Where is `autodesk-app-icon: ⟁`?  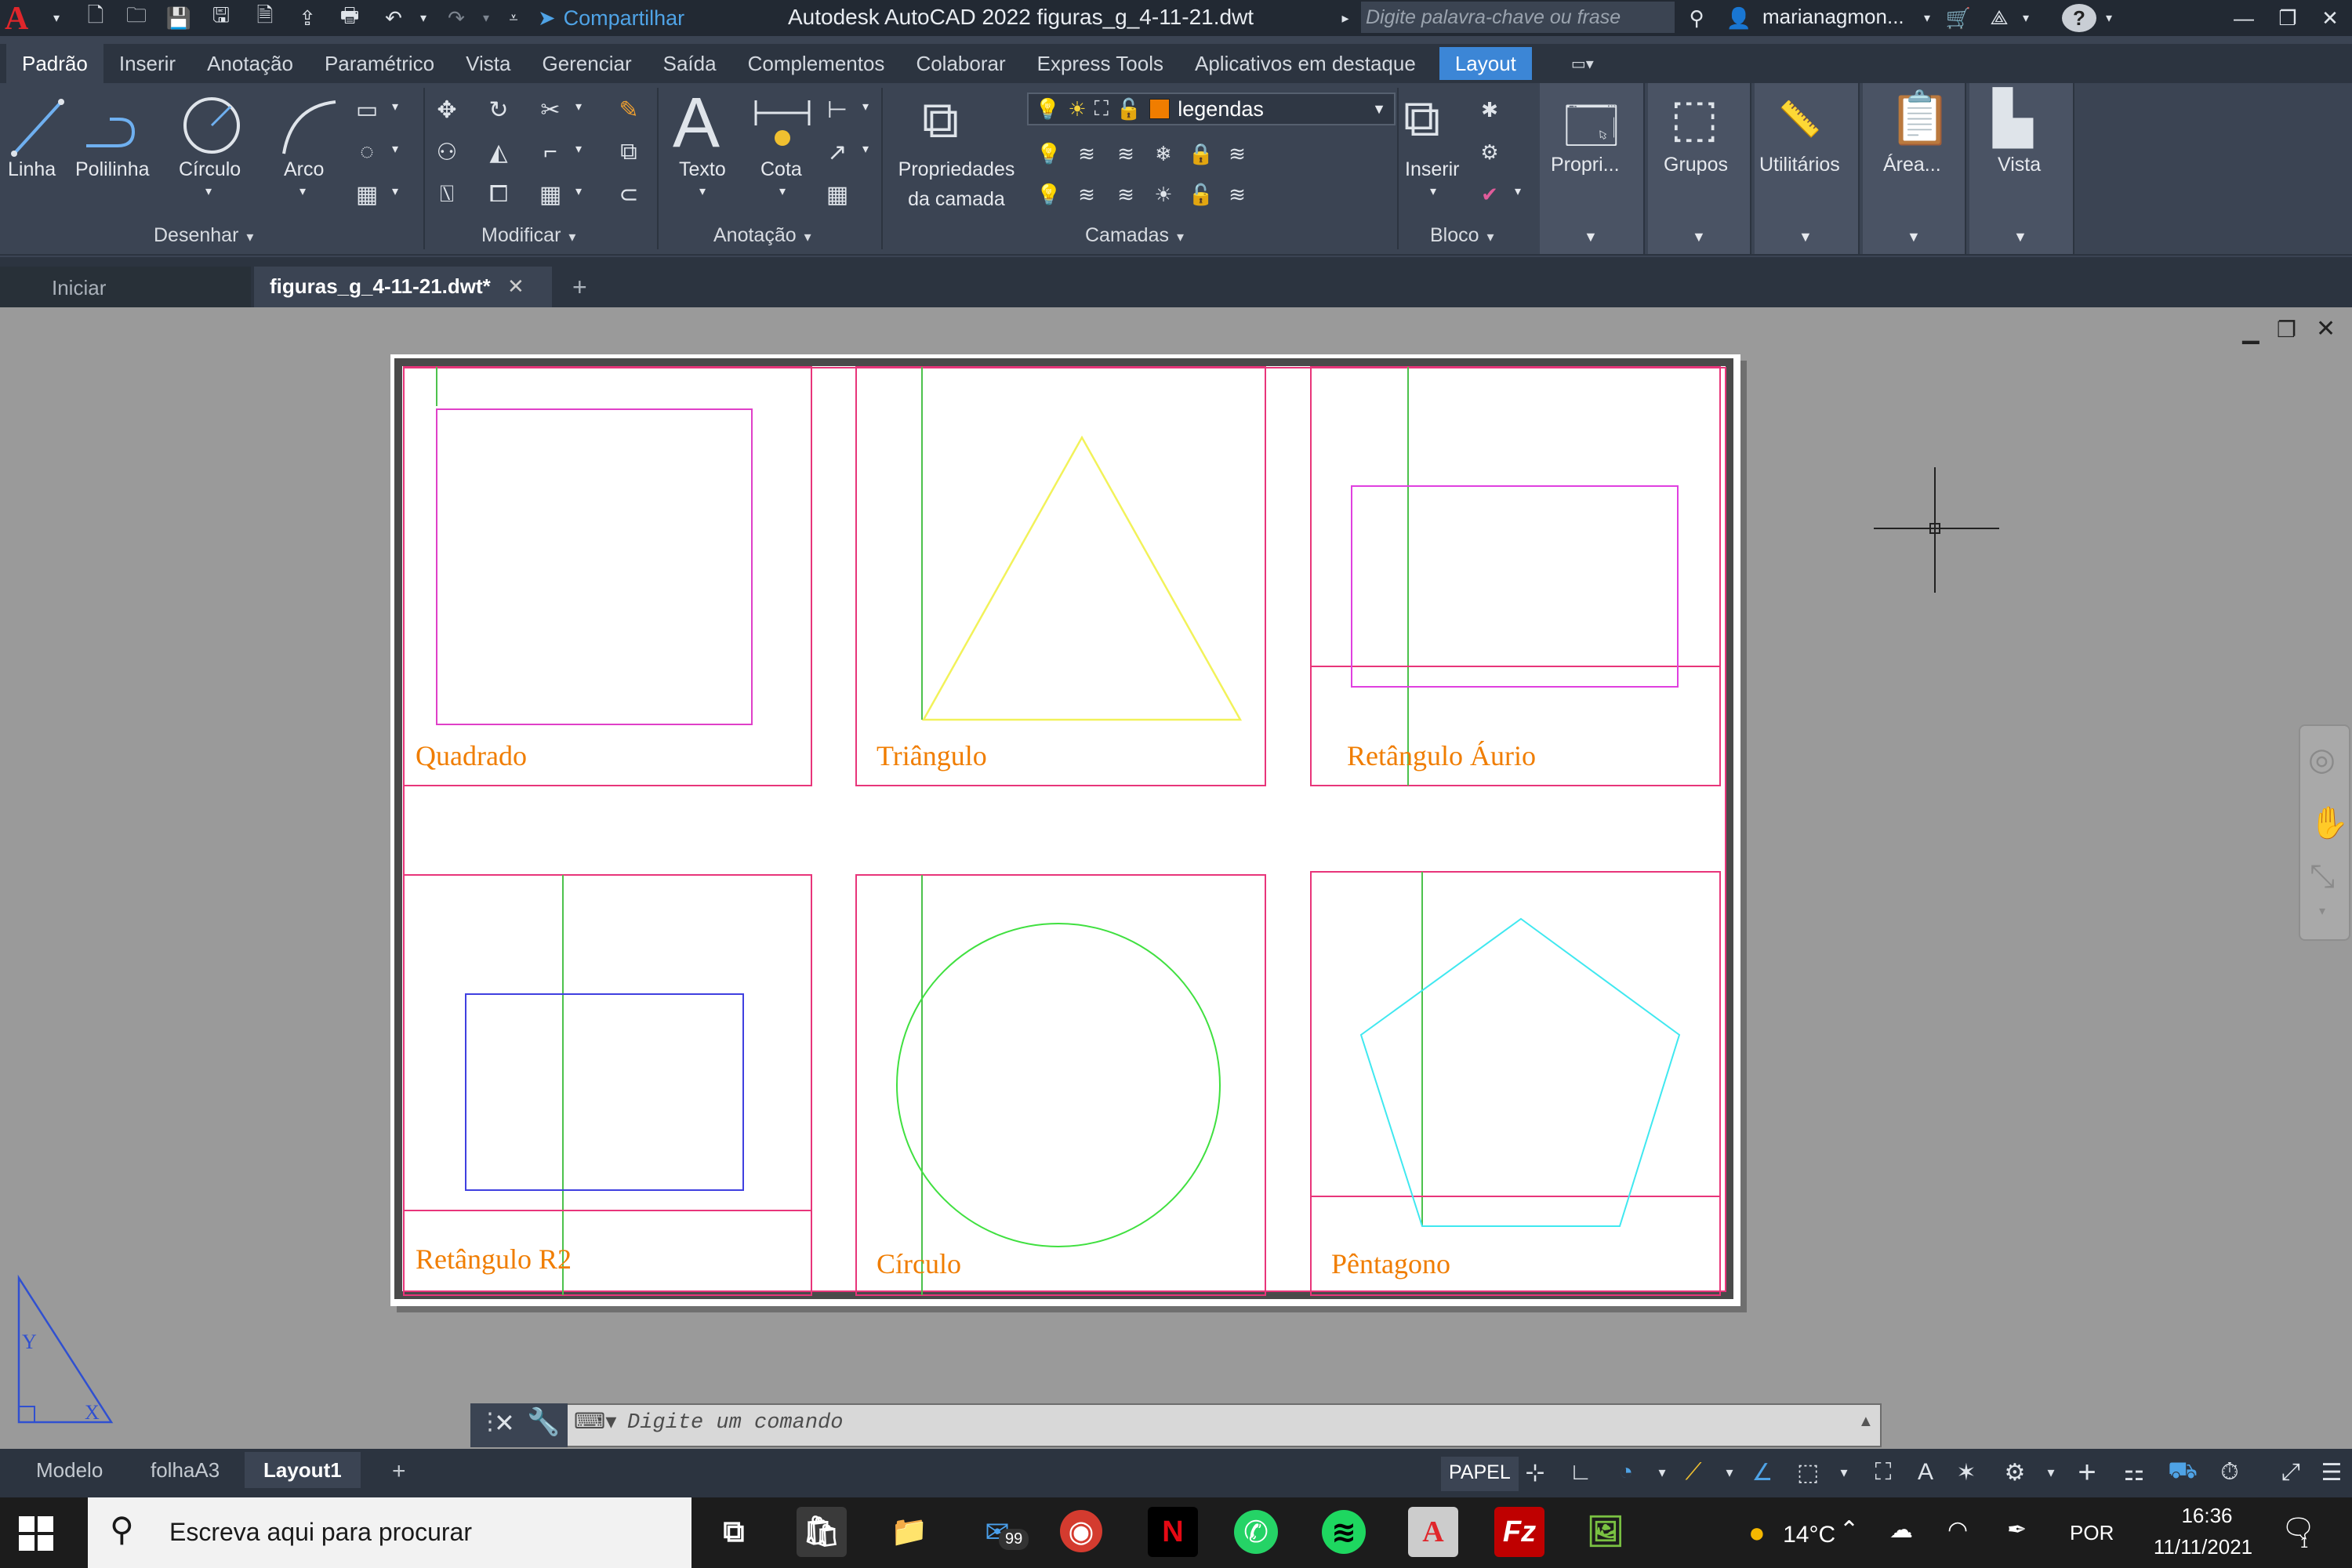
autodesk-app-icon: ⟁ is located at coordinates (1999, 18).